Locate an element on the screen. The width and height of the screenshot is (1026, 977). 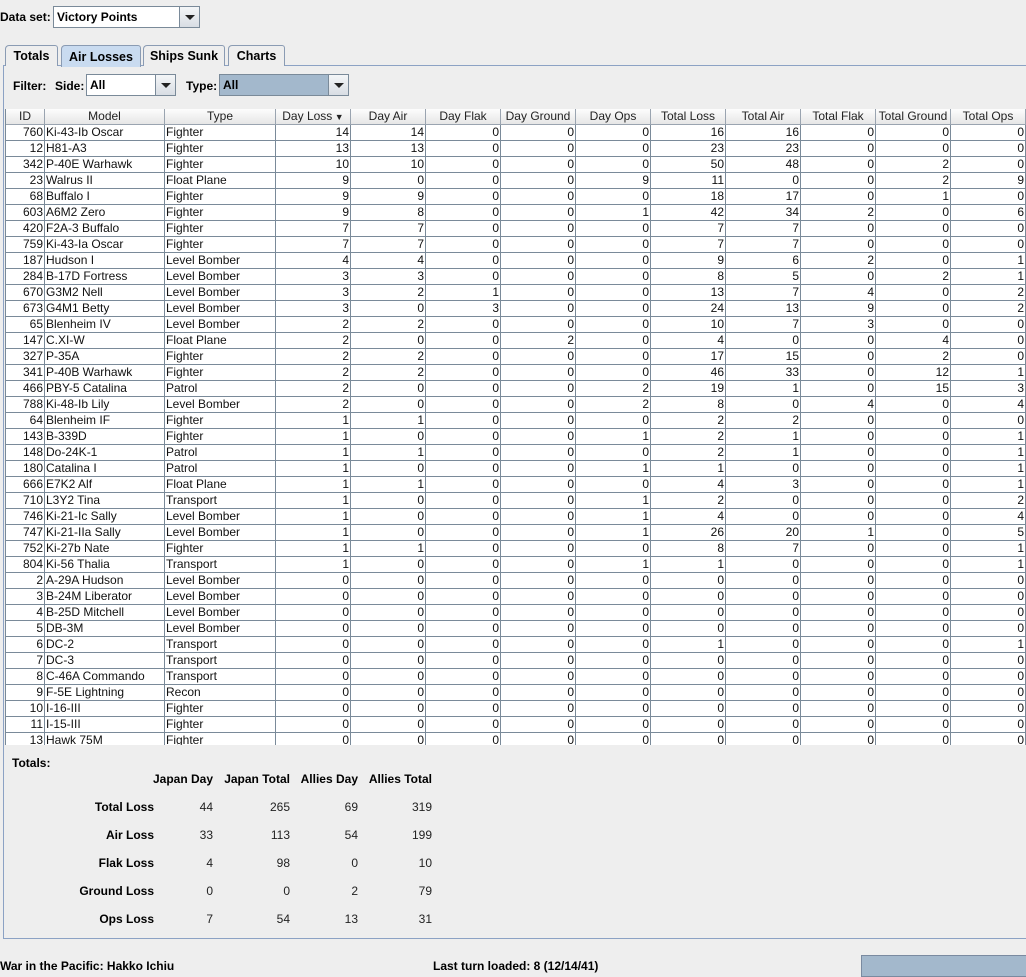
cell-total-loss: 1 is located at coordinates (688, 645).